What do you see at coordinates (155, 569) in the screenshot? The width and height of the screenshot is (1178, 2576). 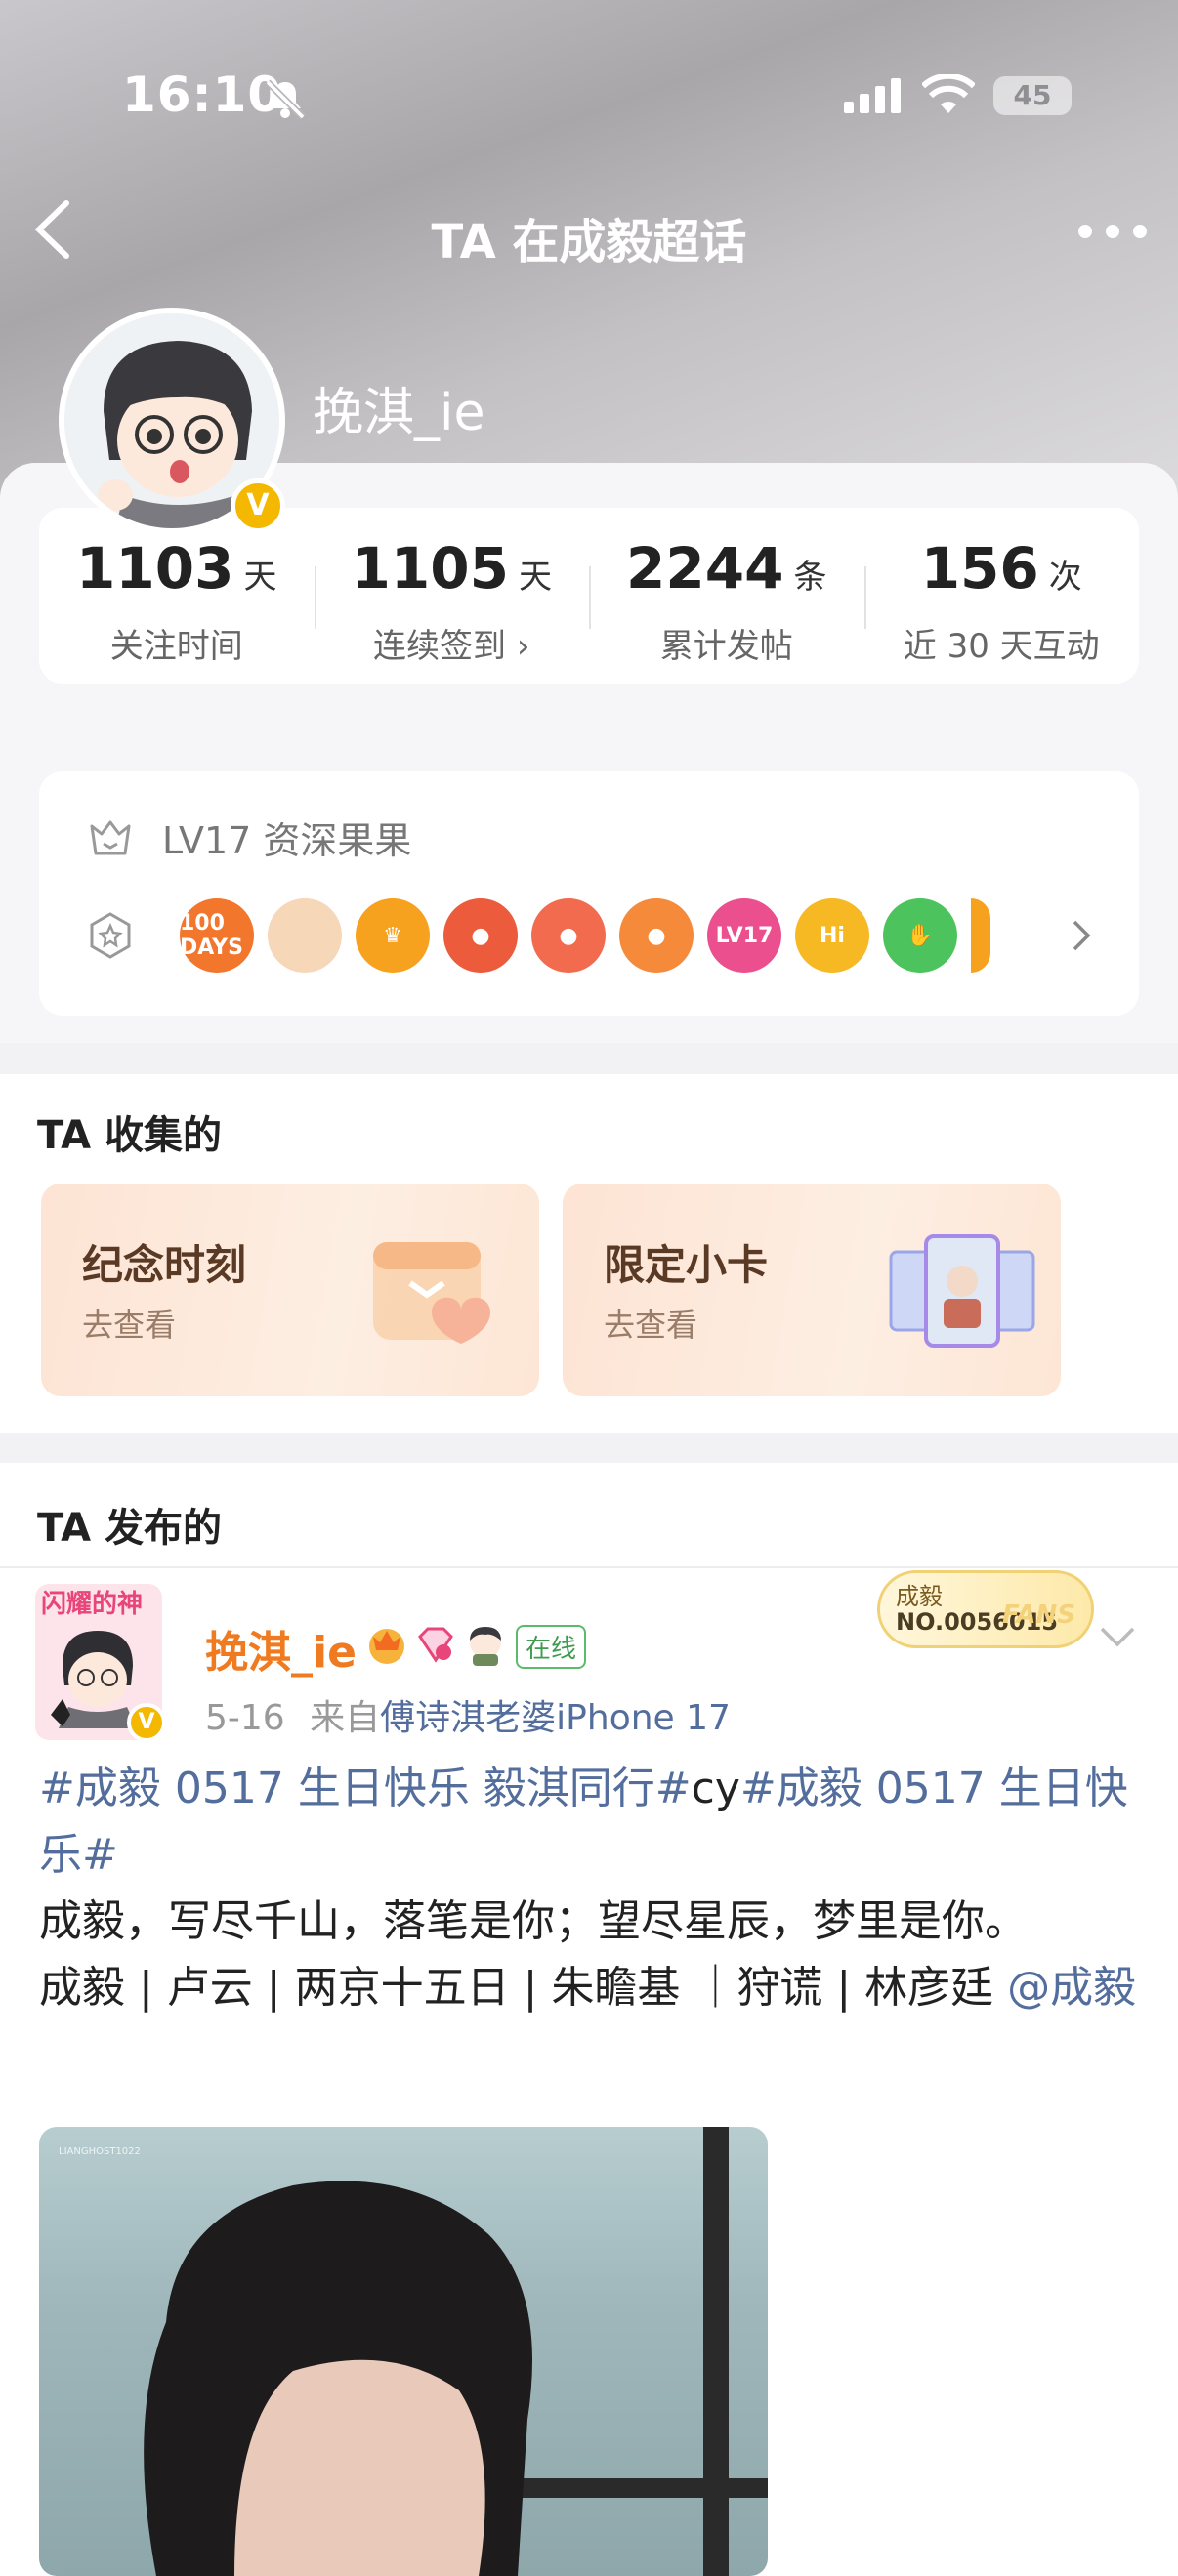 I see `stat-value: 1103` at bounding box center [155, 569].